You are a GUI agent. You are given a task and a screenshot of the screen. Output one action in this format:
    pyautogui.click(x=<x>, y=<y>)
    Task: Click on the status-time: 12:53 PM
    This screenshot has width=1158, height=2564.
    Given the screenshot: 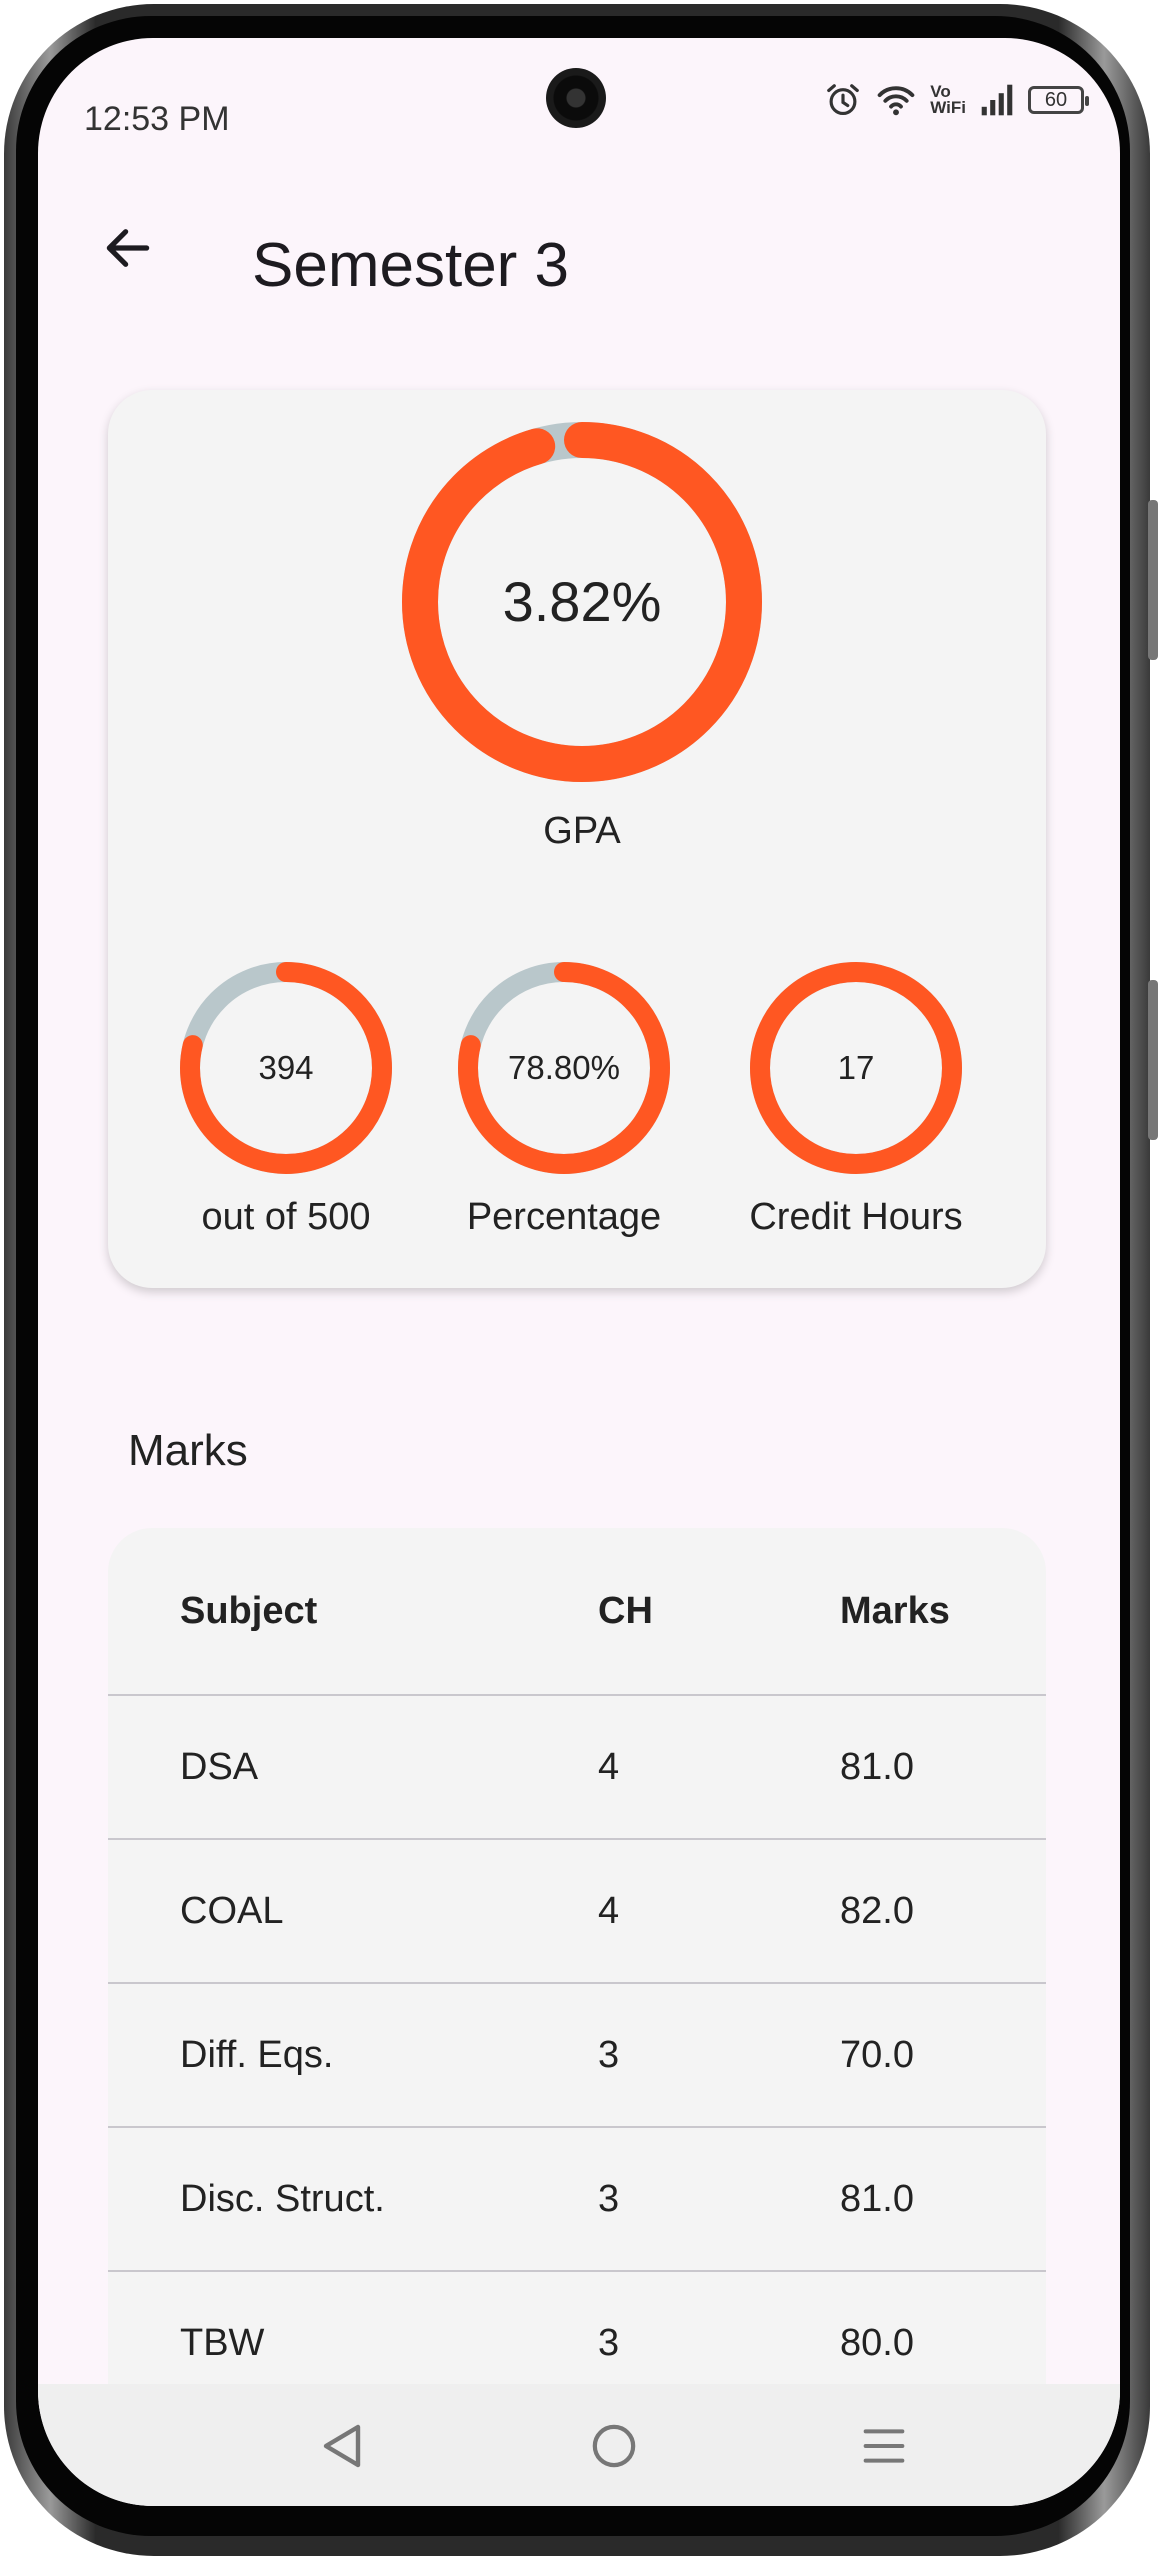 What is the action you would take?
    pyautogui.click(x=157, y=119)
    